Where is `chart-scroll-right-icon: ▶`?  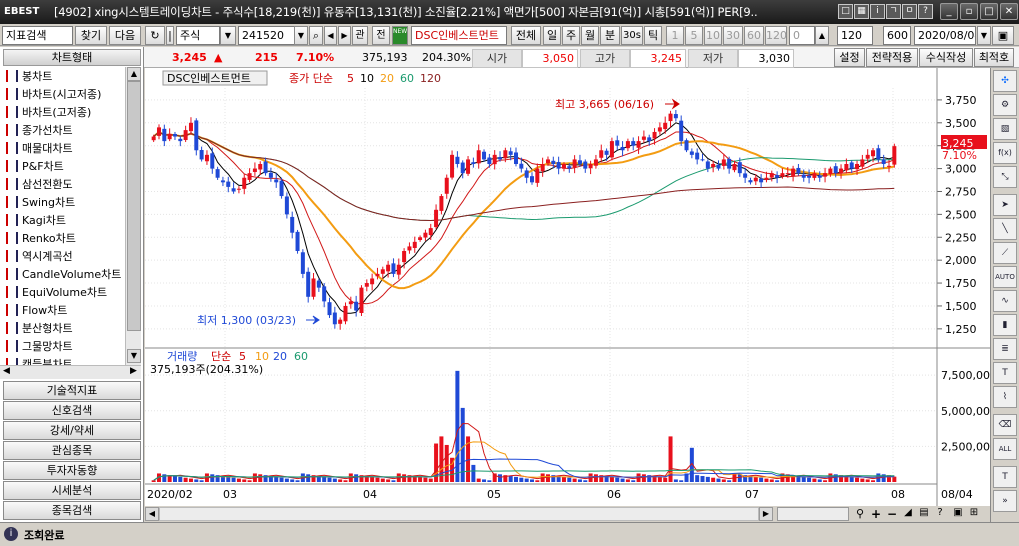 chart-scroll-right-icon: ▶ is located at coordinates (766, 514).